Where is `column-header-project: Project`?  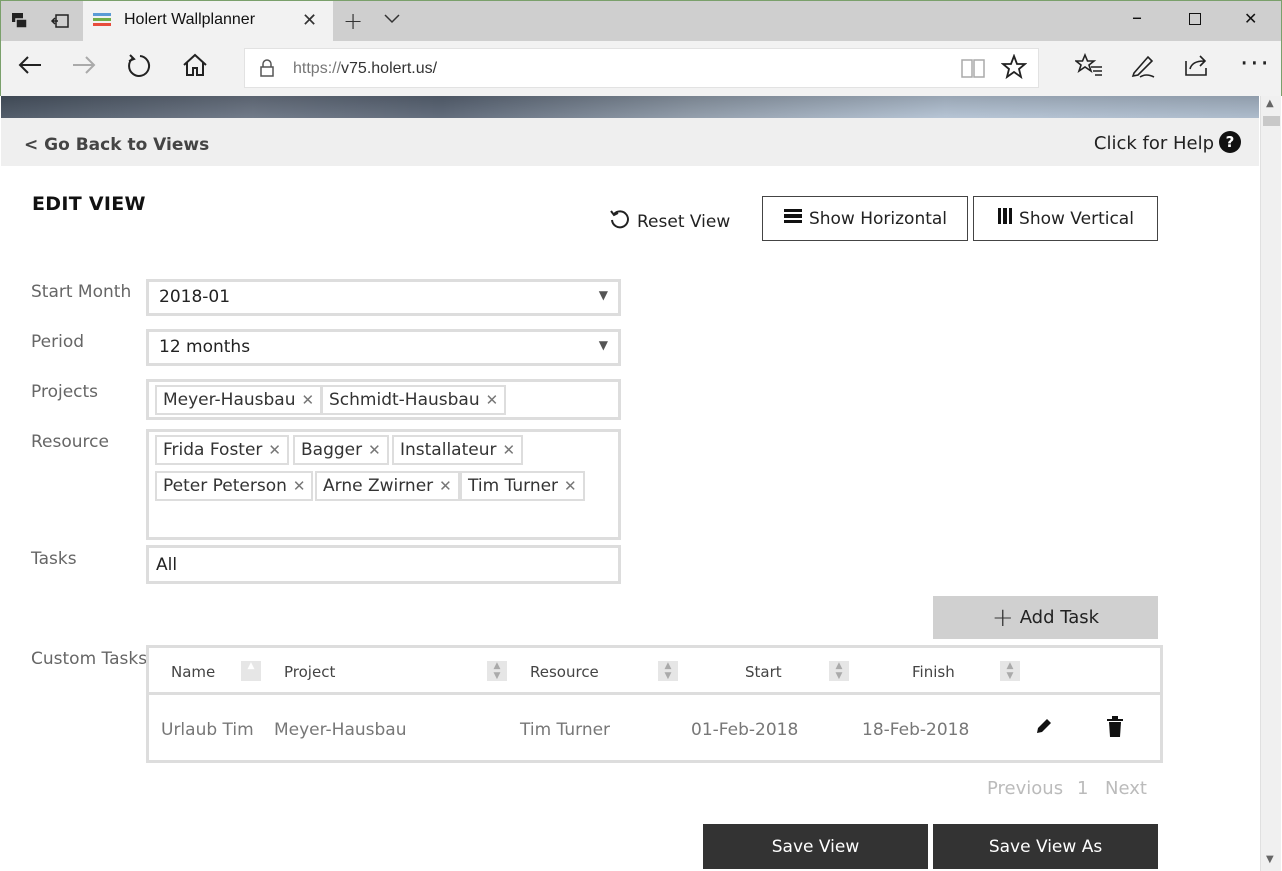
column-header-project: Project is located at coordinates (309, 672).